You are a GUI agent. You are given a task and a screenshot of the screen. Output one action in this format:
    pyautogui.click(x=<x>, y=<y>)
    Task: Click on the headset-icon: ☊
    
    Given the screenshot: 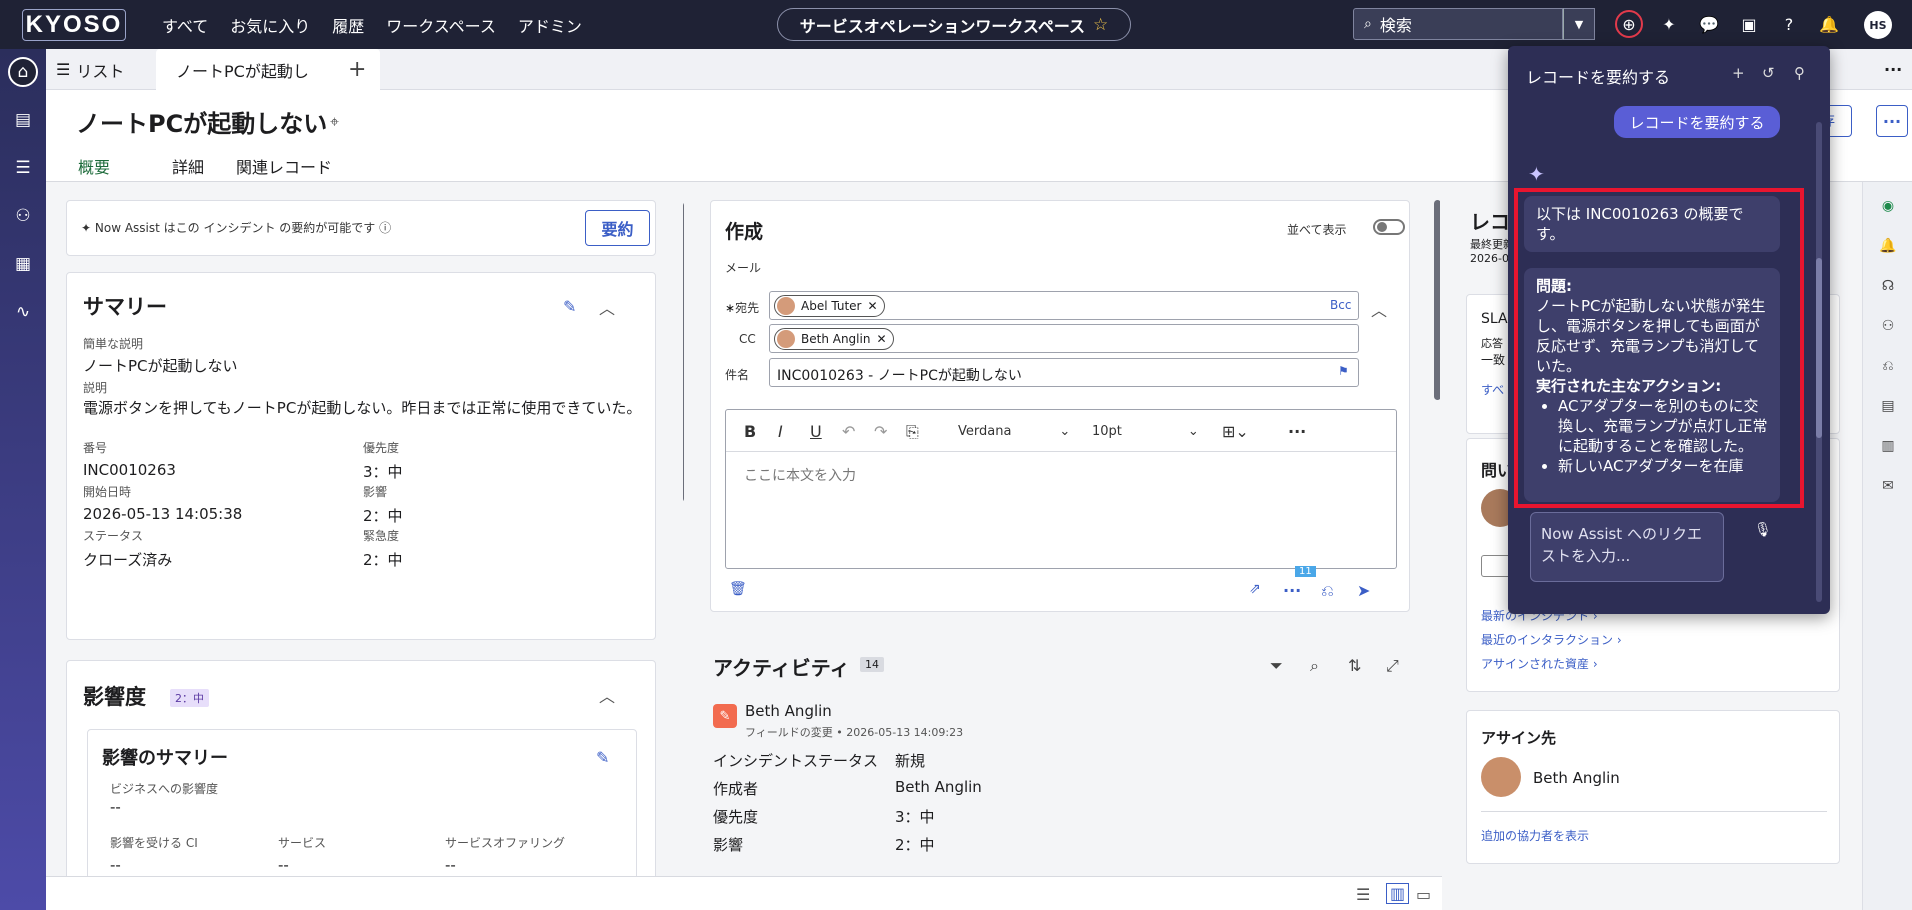 What is the action you would take?
    pyautogui.click(x=1888, y=286)
    